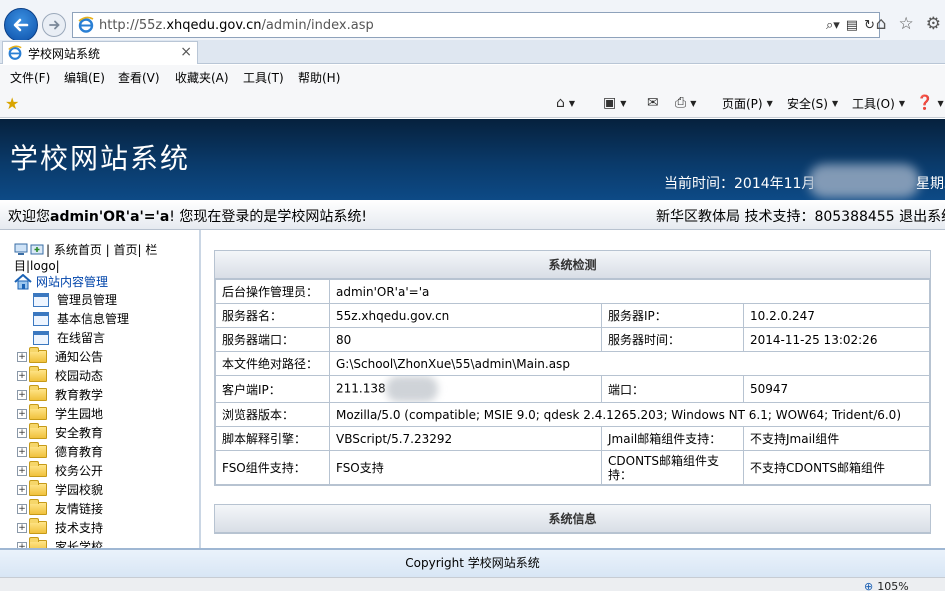  I want to click on sidebar-folder: + 教育教学, so click(60, 394).